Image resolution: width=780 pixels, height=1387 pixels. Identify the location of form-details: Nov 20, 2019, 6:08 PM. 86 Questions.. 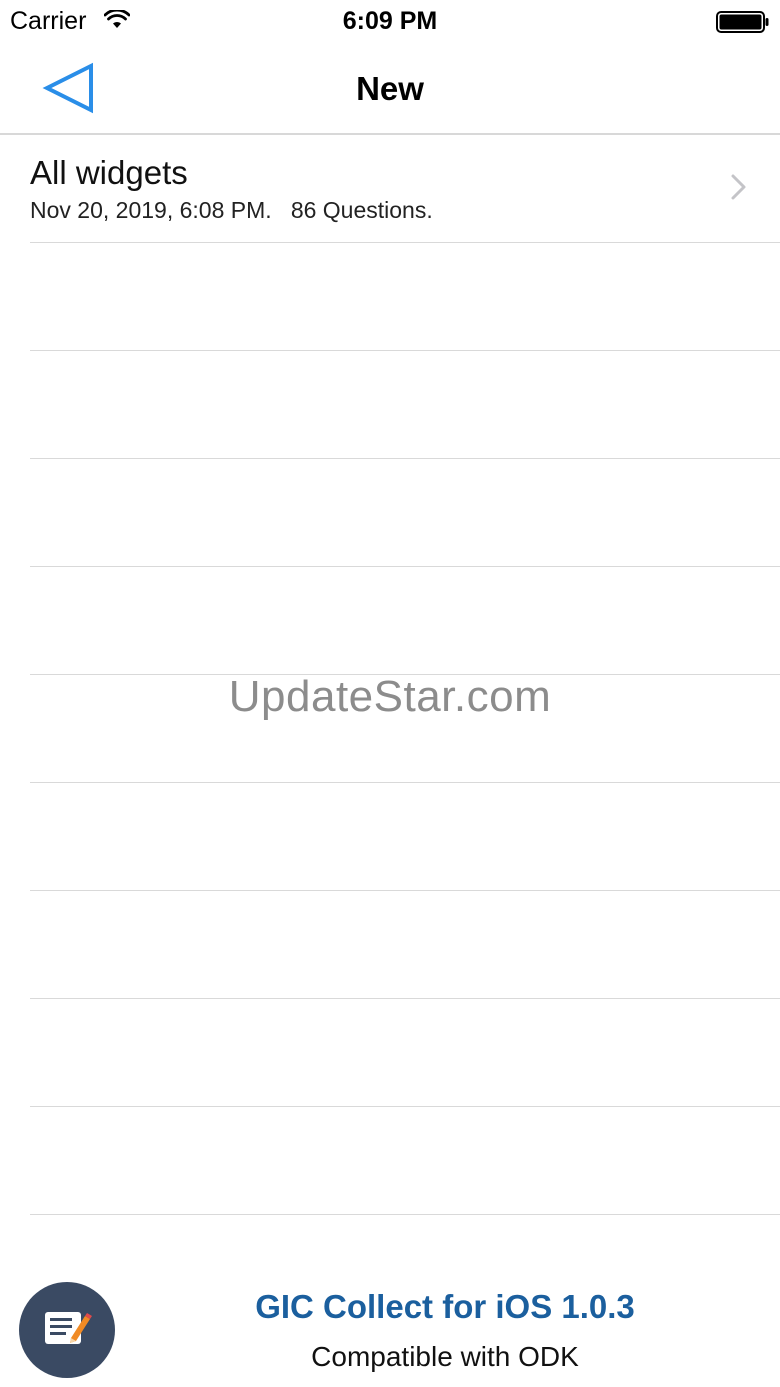
(231, 210).